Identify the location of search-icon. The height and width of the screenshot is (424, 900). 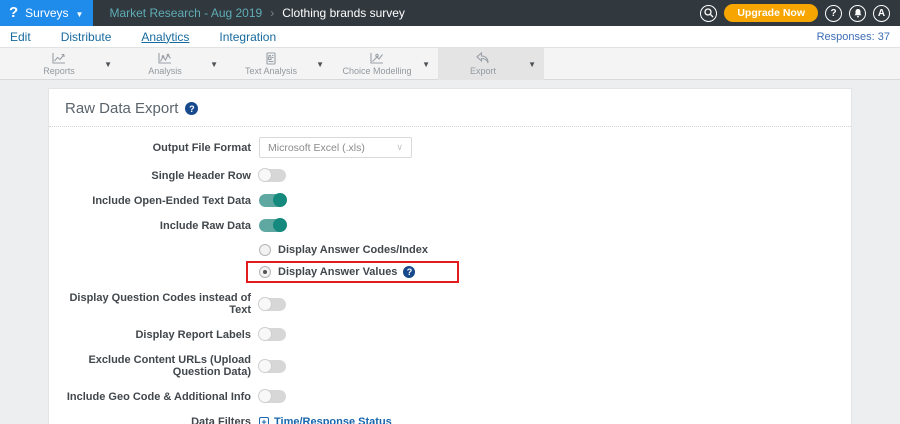
(709, 13).